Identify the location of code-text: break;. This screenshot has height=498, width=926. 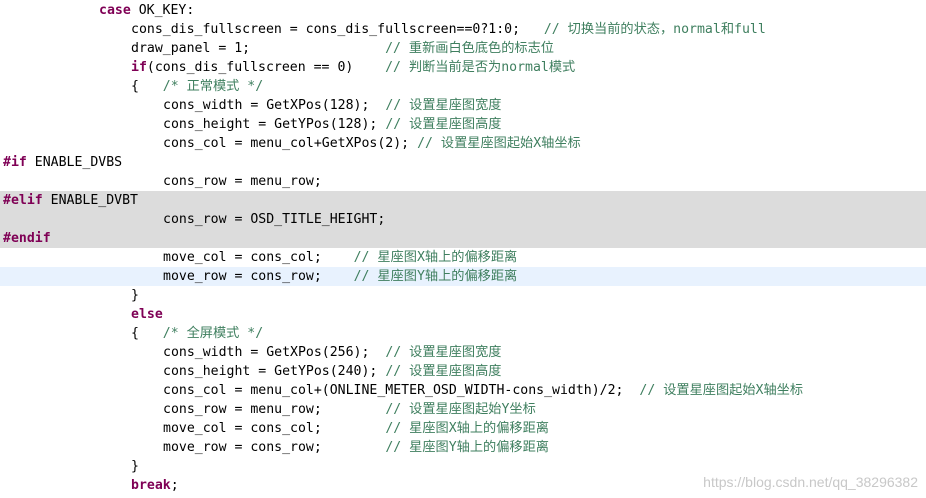
(155, 485).